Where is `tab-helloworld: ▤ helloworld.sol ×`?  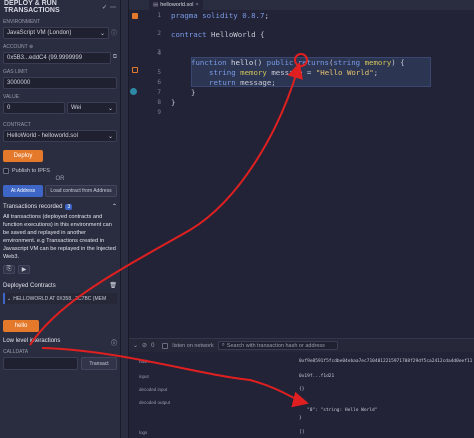 tab-helloworld: ▤ helloworld.sol × is located at coordinates (176, 5).